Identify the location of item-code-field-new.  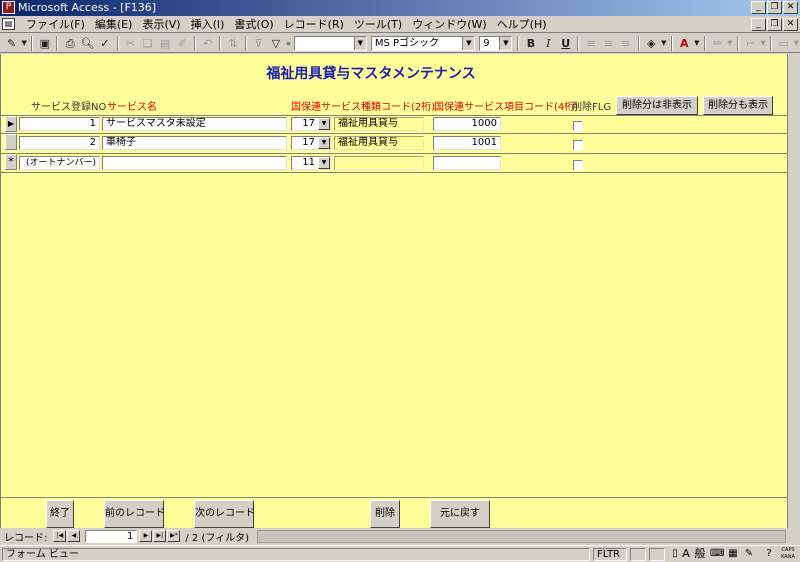
(467, 163).